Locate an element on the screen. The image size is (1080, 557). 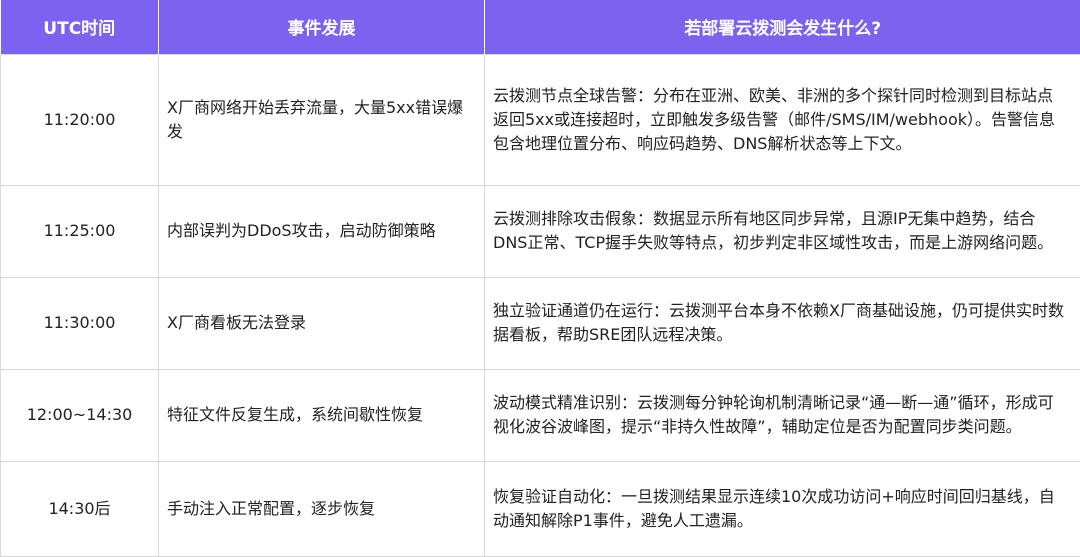
cell-event: 手动注入正常配置，逐步恢复 is located at coordinates (322, 508).